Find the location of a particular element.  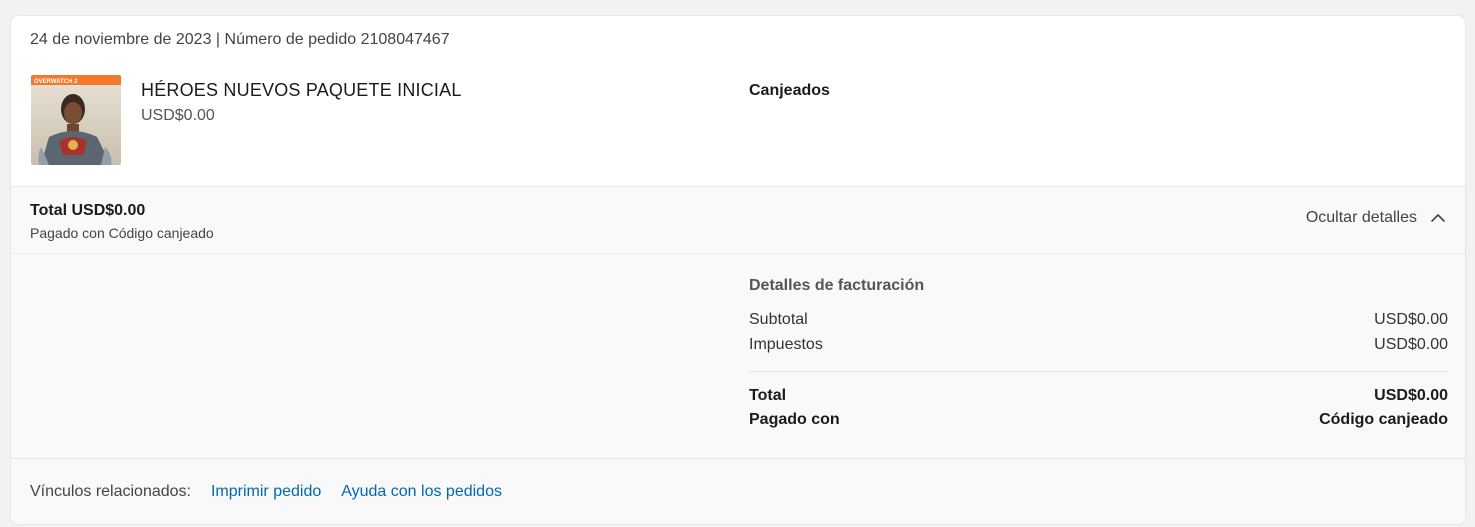

related-links-label: Vínculos relacionados: is located at coordinates (110, 491).